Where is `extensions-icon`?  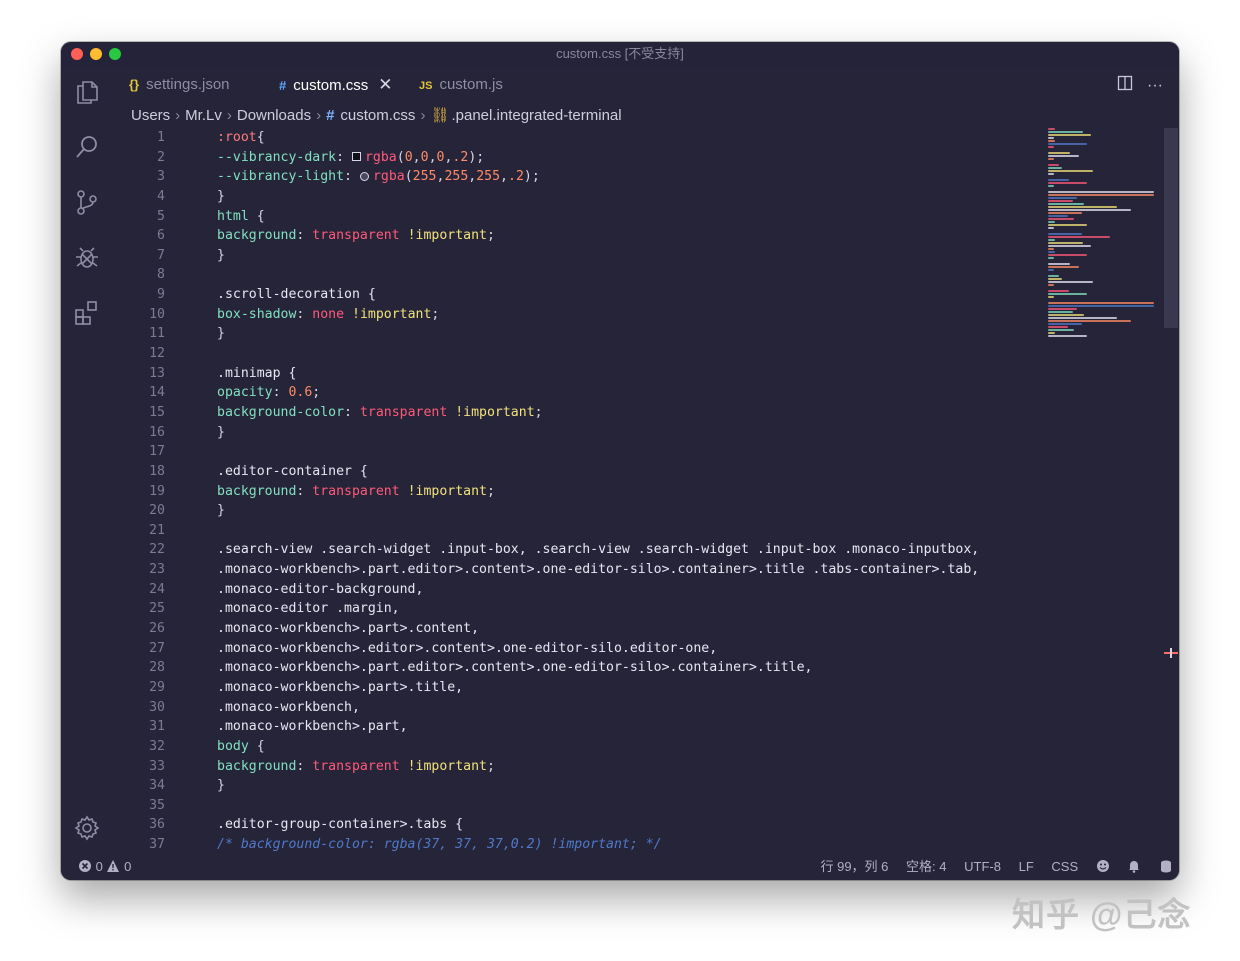
extensions-icon is located at coordinates (87, 312).